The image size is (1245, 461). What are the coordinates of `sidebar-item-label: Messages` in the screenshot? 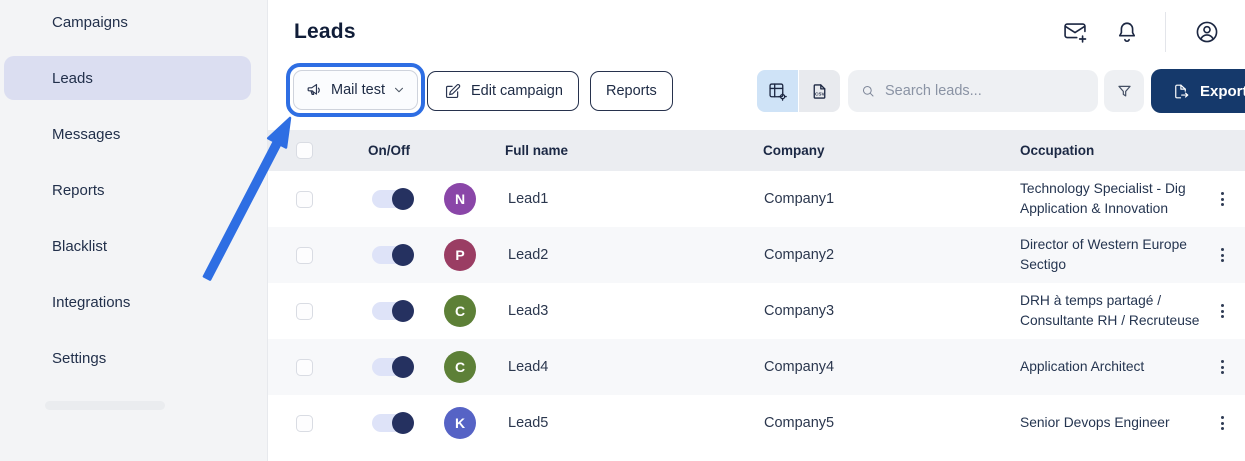 It's located at (86, 134).